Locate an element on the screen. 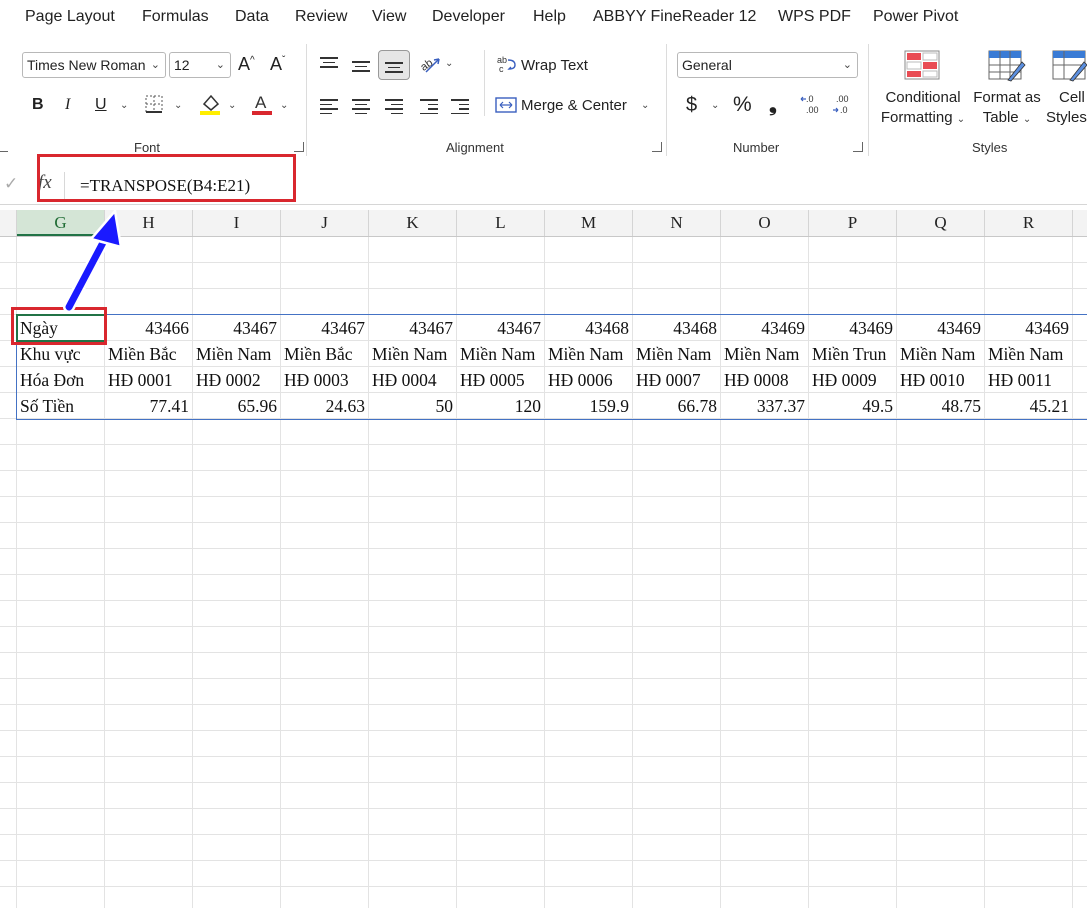  cell-styles-icon is located at coordinates (1069, 68).